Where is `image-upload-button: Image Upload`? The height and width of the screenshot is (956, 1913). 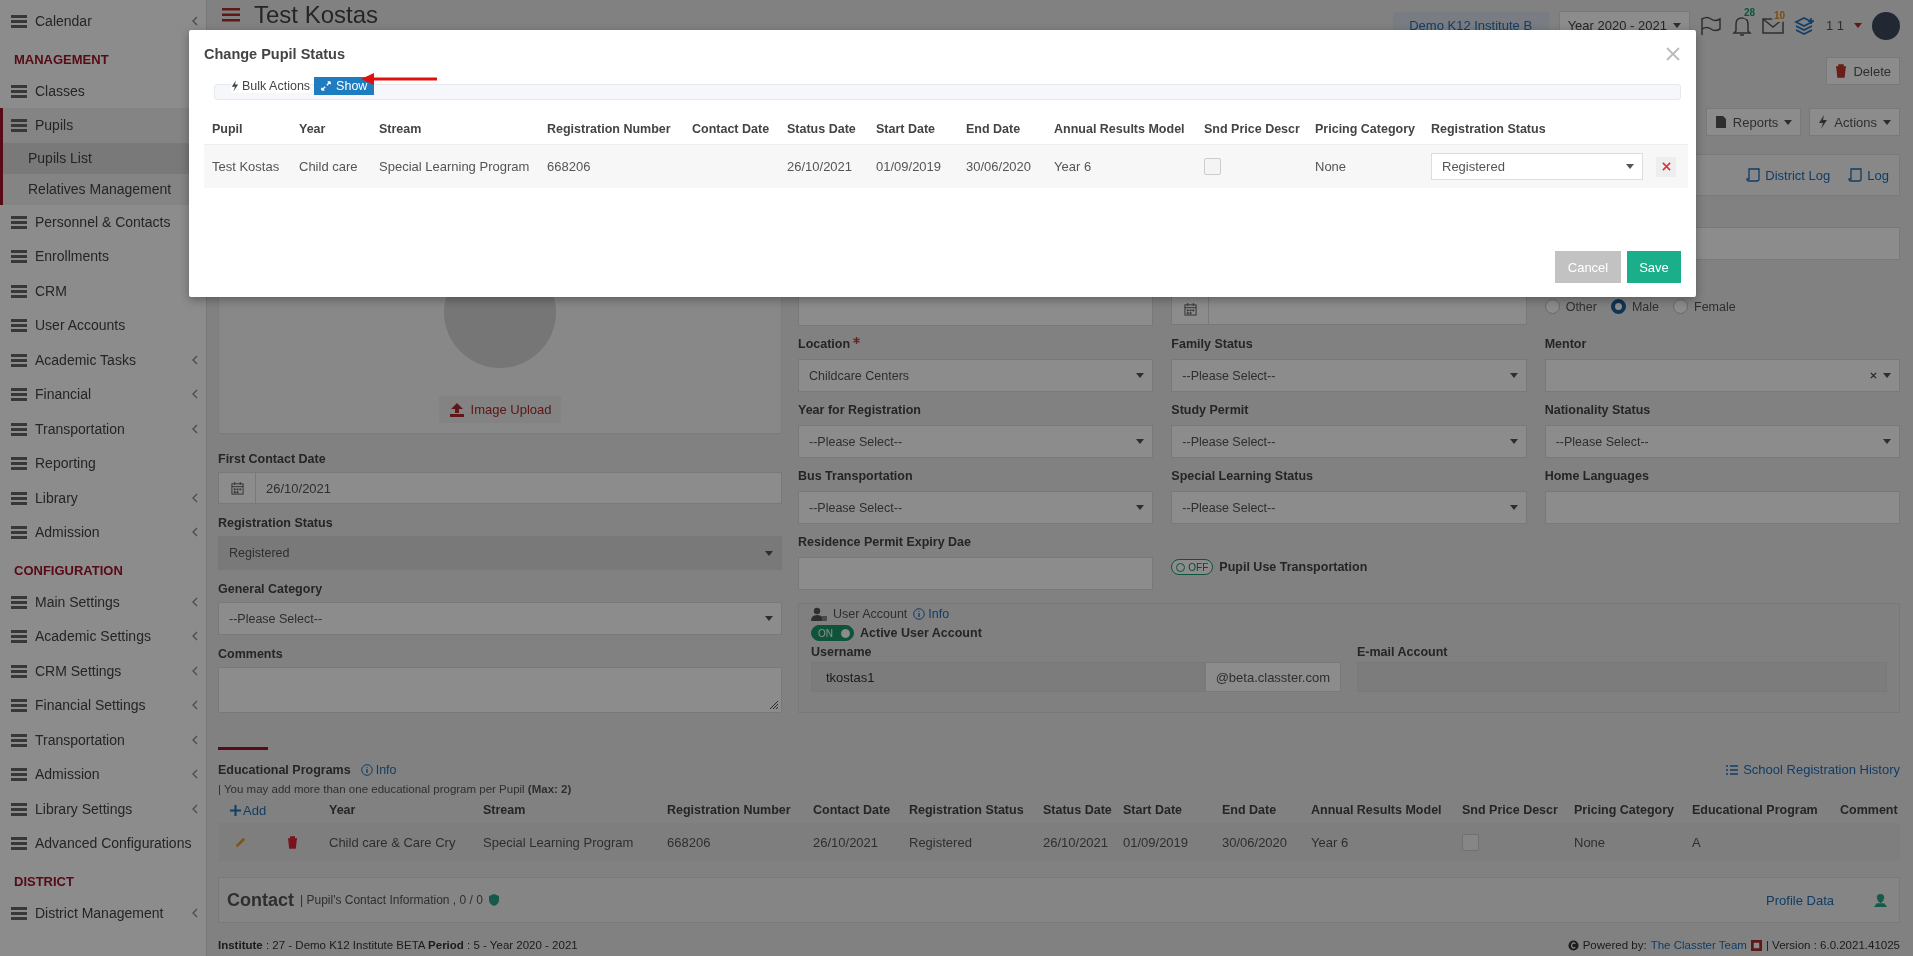 image-upload-button: Image Upload is located at coordinates (500, 409).